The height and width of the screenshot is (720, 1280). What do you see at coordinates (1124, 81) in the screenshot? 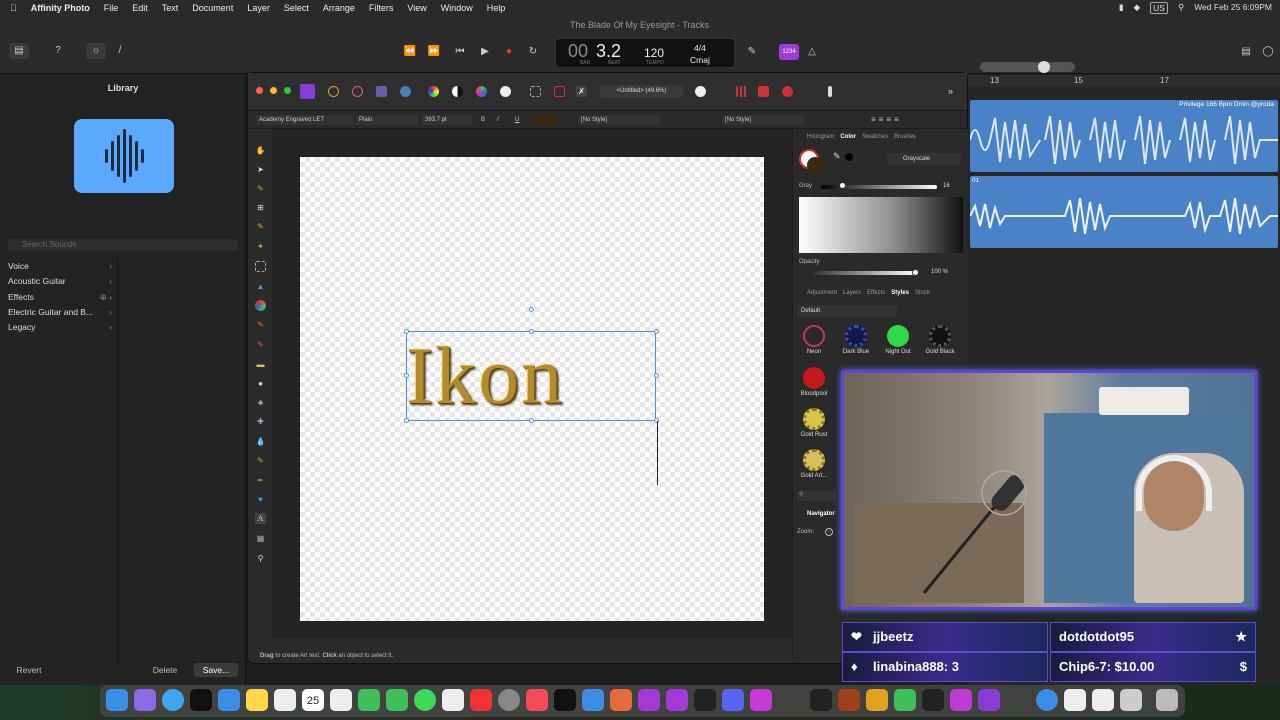
I see `timeline-ruler: 13 15 17` at bounding box center [1124, 81].